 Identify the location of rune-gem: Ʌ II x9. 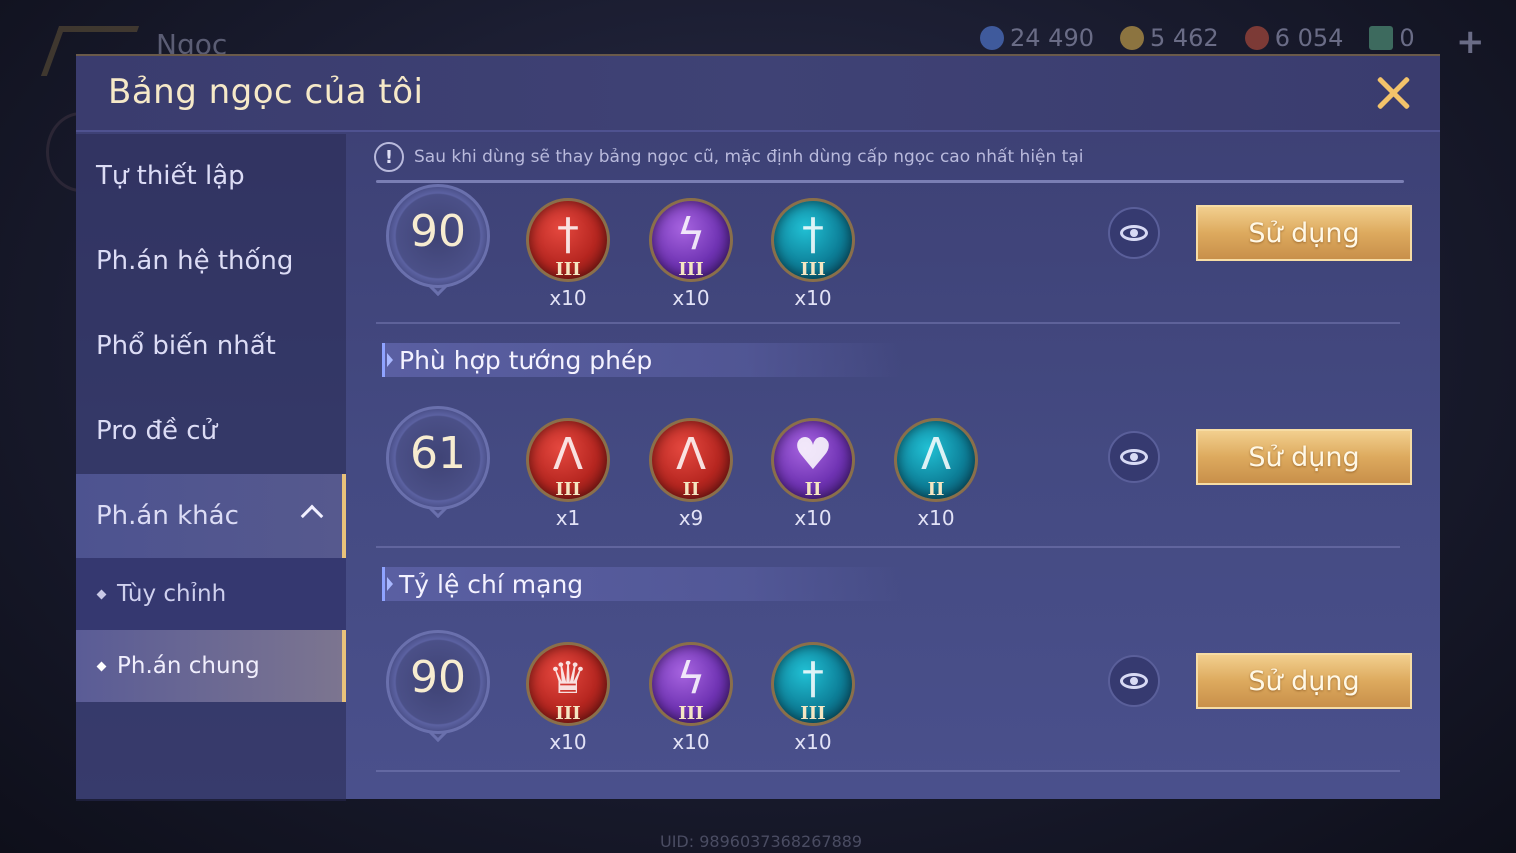
(691, 474).